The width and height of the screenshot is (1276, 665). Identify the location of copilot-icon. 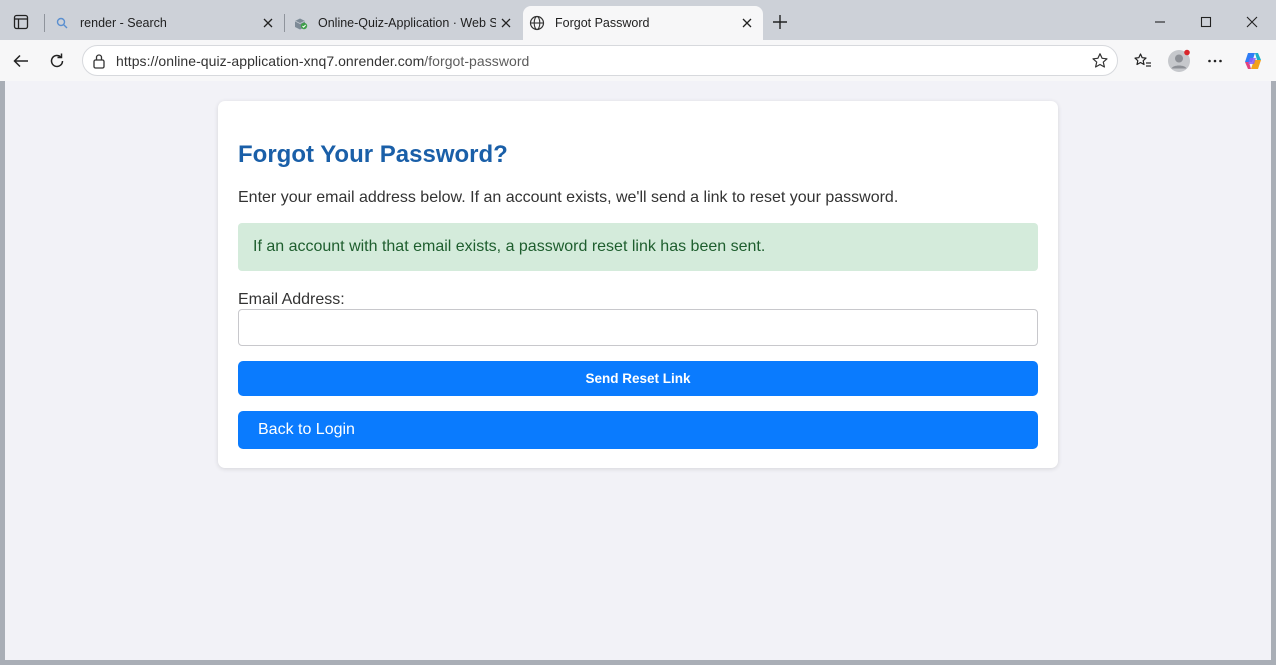
(1253, 61).